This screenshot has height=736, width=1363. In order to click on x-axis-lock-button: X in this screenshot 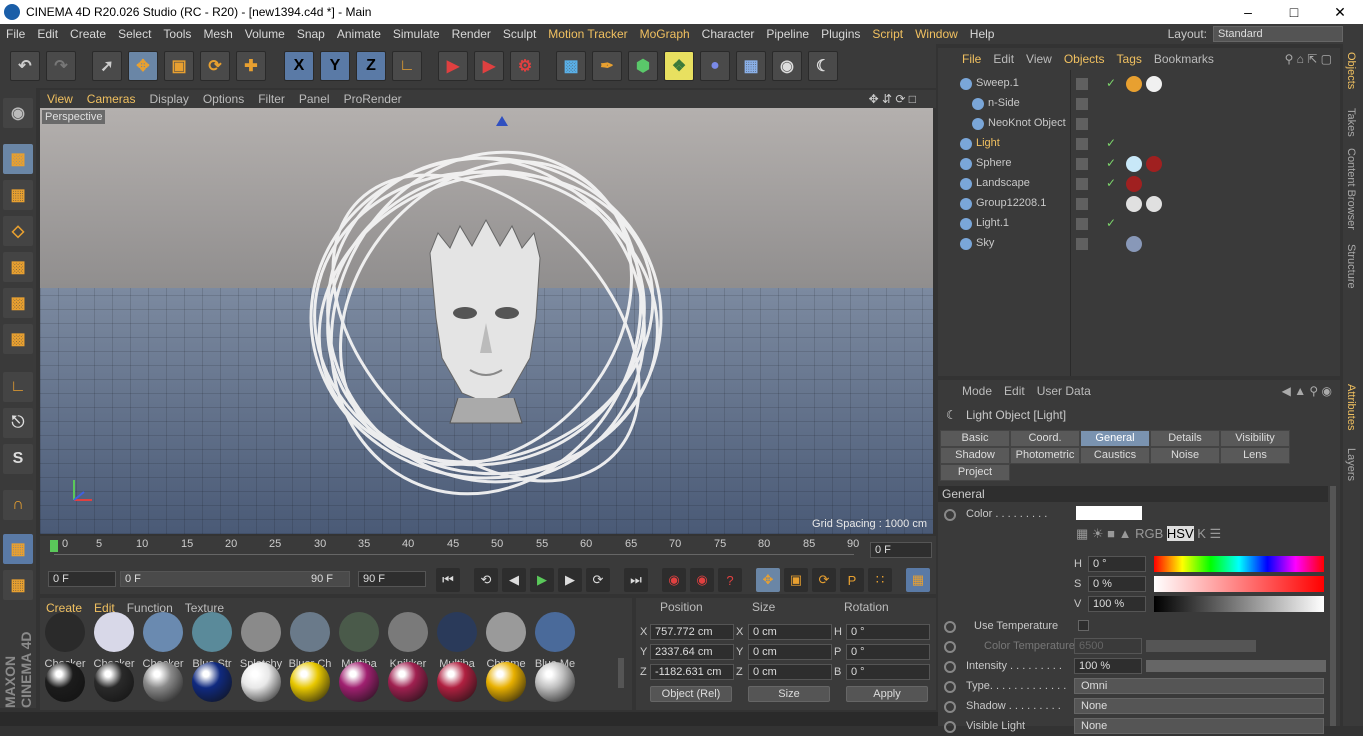, I will do `click(299, 66)`.